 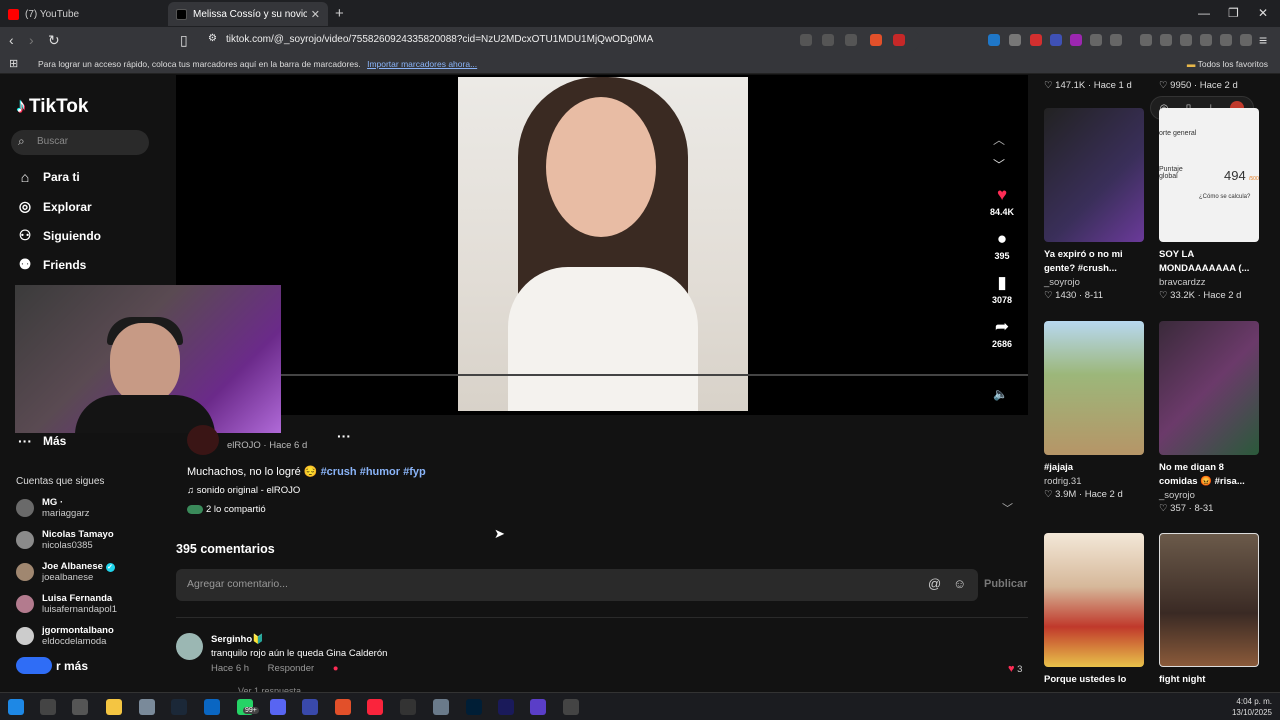 I want to click on recommended-video: Porque ustedes lo, so click(x=1094, y=610).